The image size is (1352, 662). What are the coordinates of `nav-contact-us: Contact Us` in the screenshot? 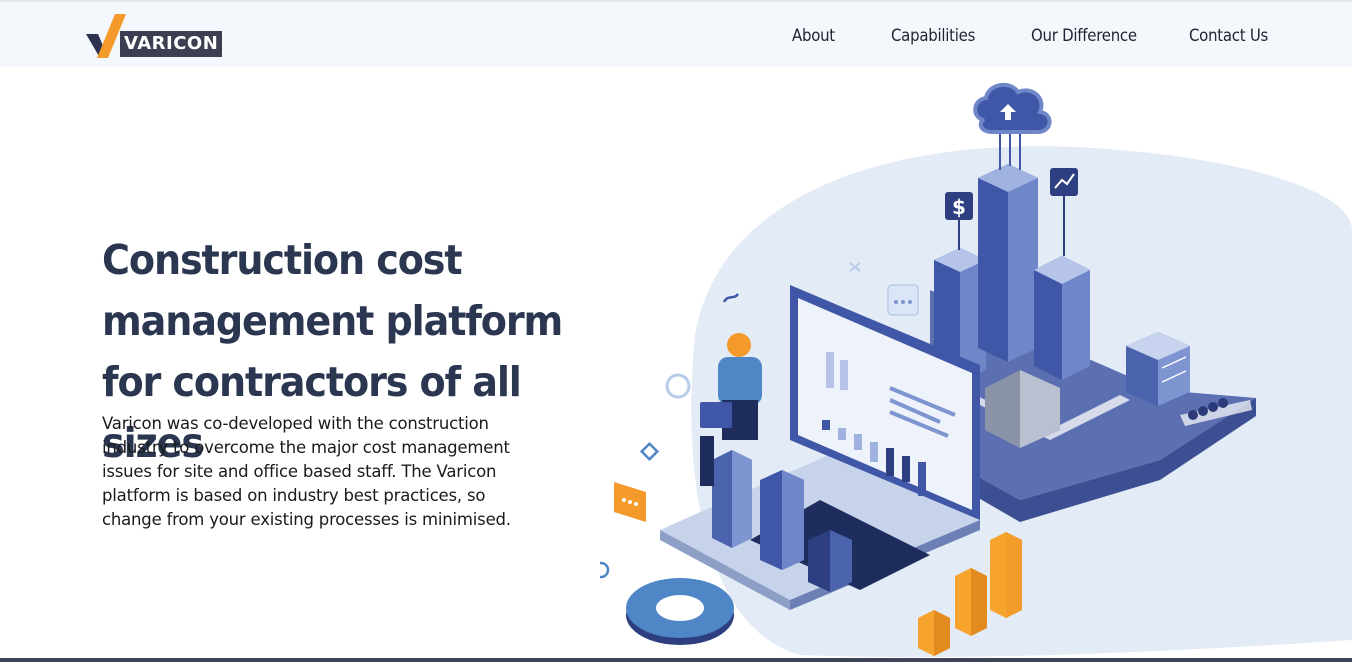 It's located at (1228, 36).